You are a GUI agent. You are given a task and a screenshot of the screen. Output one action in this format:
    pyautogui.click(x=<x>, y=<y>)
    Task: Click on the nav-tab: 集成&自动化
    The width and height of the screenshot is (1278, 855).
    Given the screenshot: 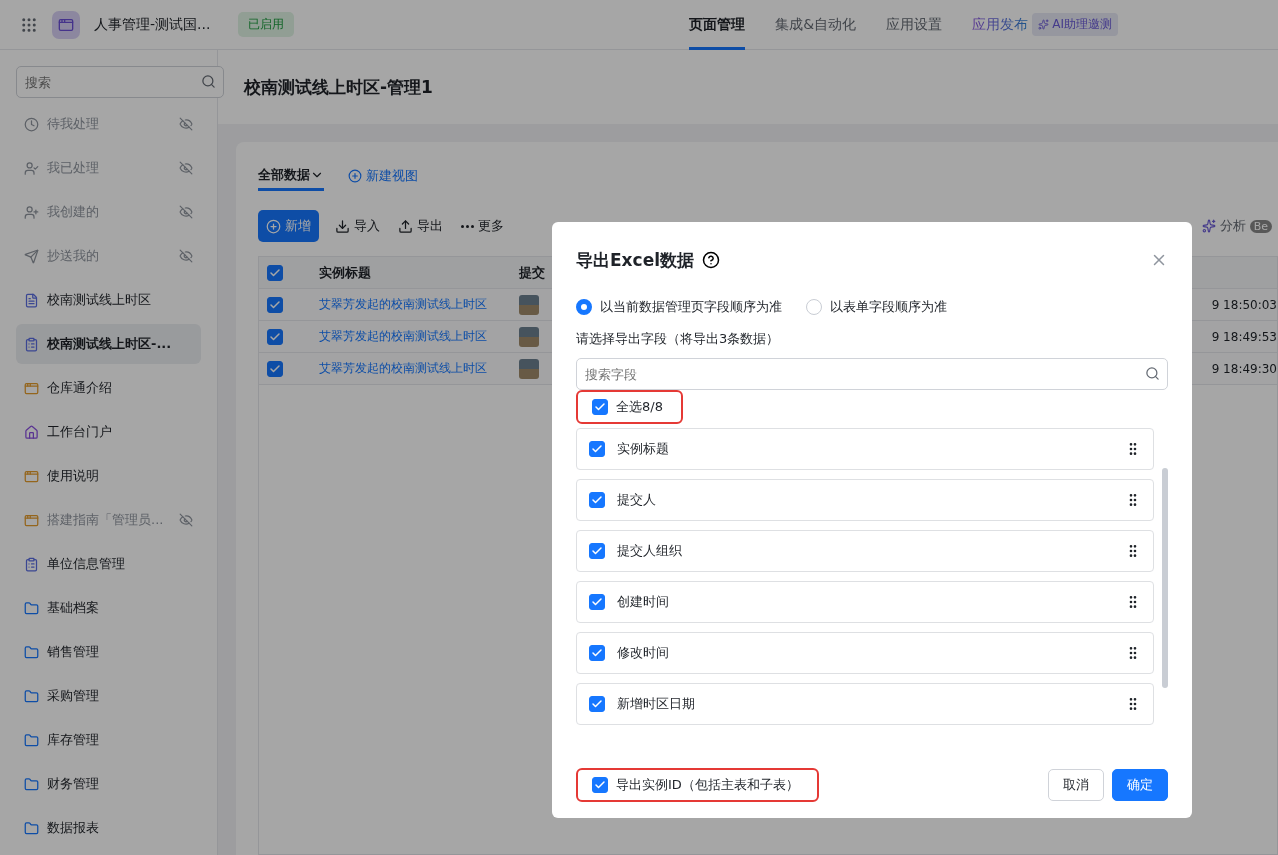 What is the action you would take?
    pyautogui.click(x=816, y=25)
    